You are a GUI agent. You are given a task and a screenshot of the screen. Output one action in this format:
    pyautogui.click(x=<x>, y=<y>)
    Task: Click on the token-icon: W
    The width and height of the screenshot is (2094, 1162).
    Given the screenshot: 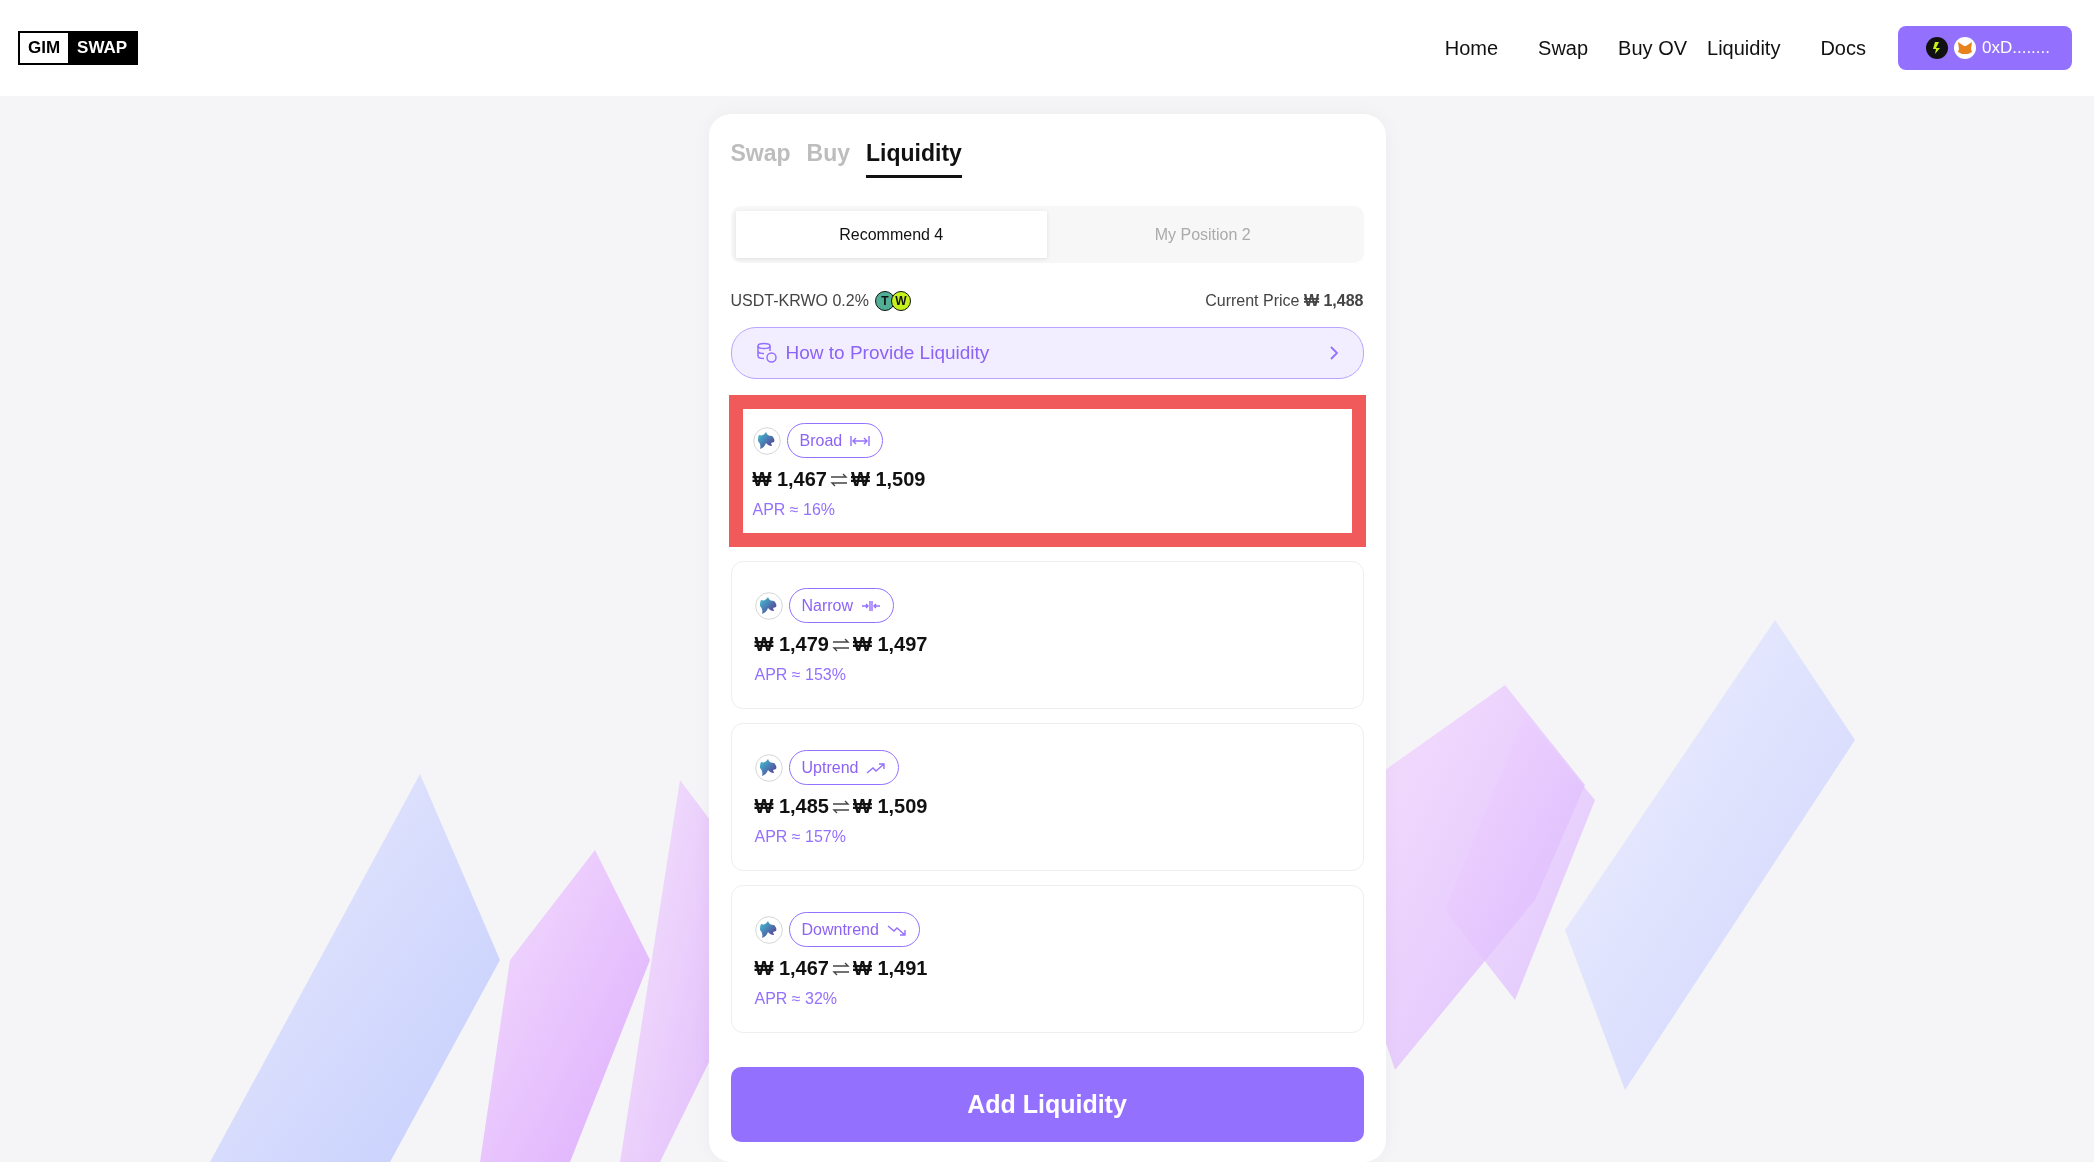 What is the action you would take?
    pyautogui.click(x=900, y=301)
    